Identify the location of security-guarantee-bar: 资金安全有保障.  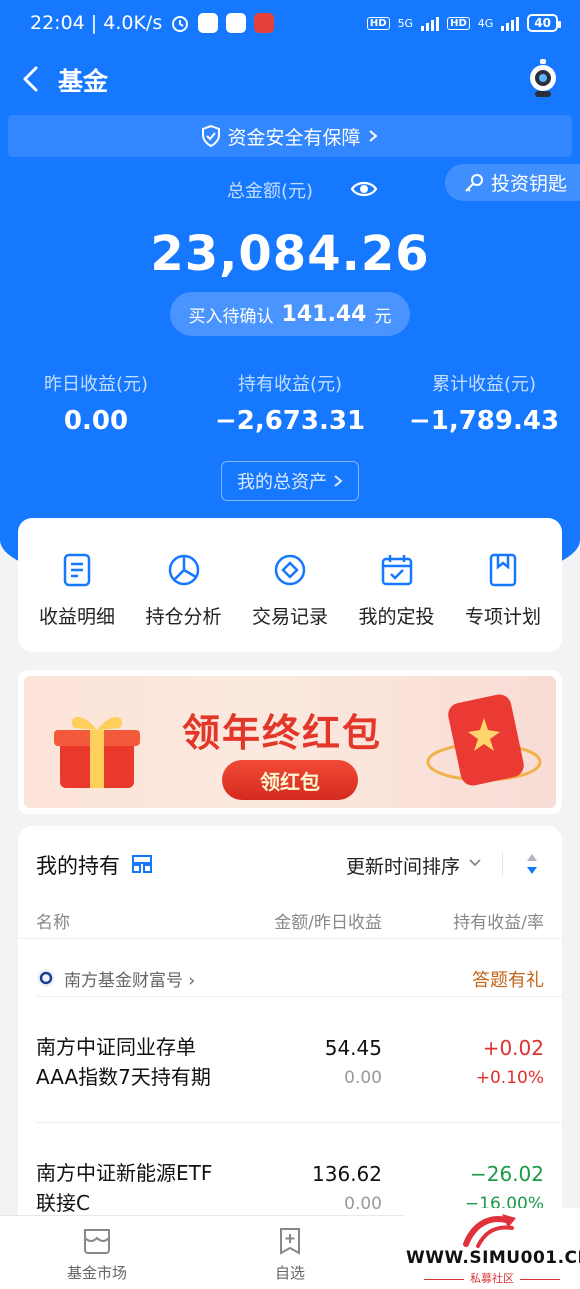
(290, 136).